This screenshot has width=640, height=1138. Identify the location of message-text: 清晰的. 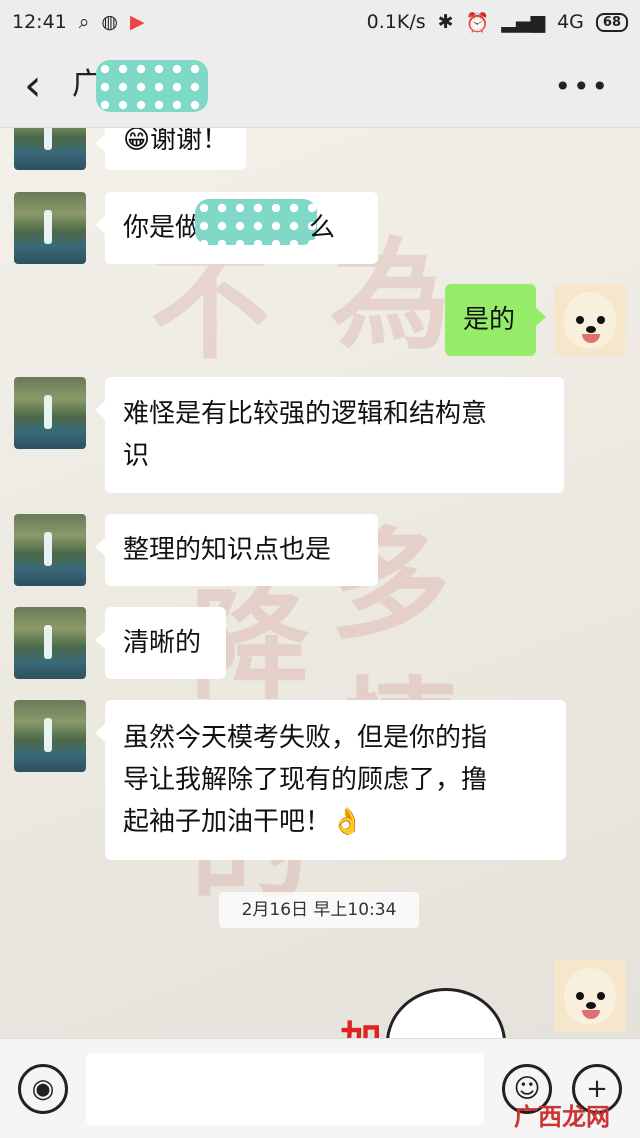
(162, 643).